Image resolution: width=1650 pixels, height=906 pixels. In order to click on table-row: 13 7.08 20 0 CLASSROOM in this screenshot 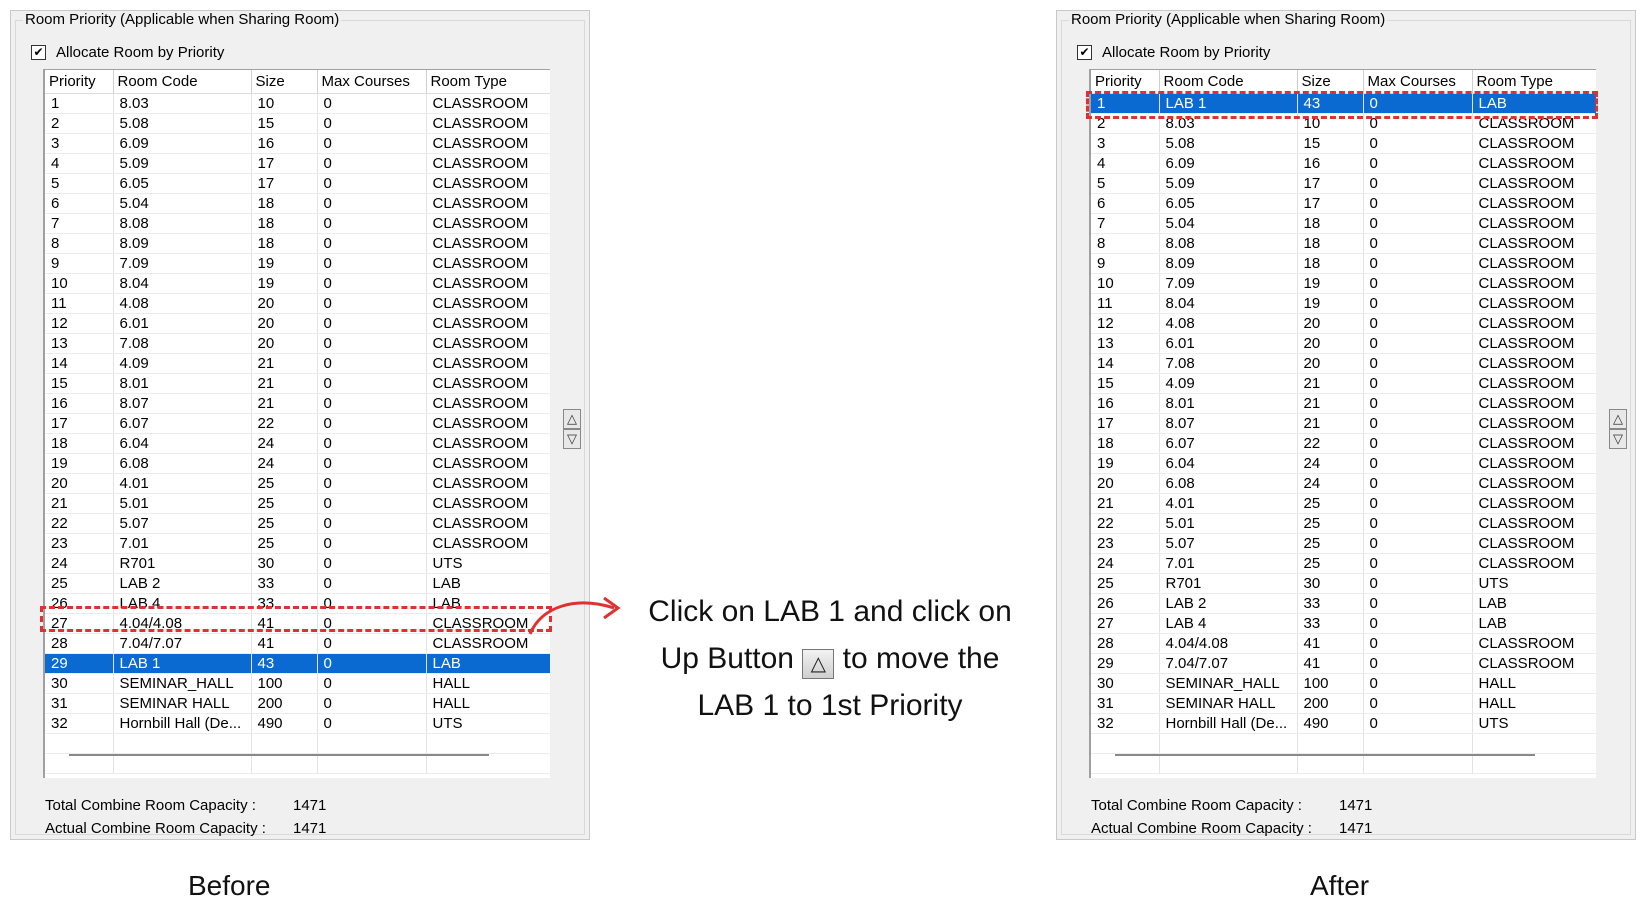, I will do `click(297, 343)`.